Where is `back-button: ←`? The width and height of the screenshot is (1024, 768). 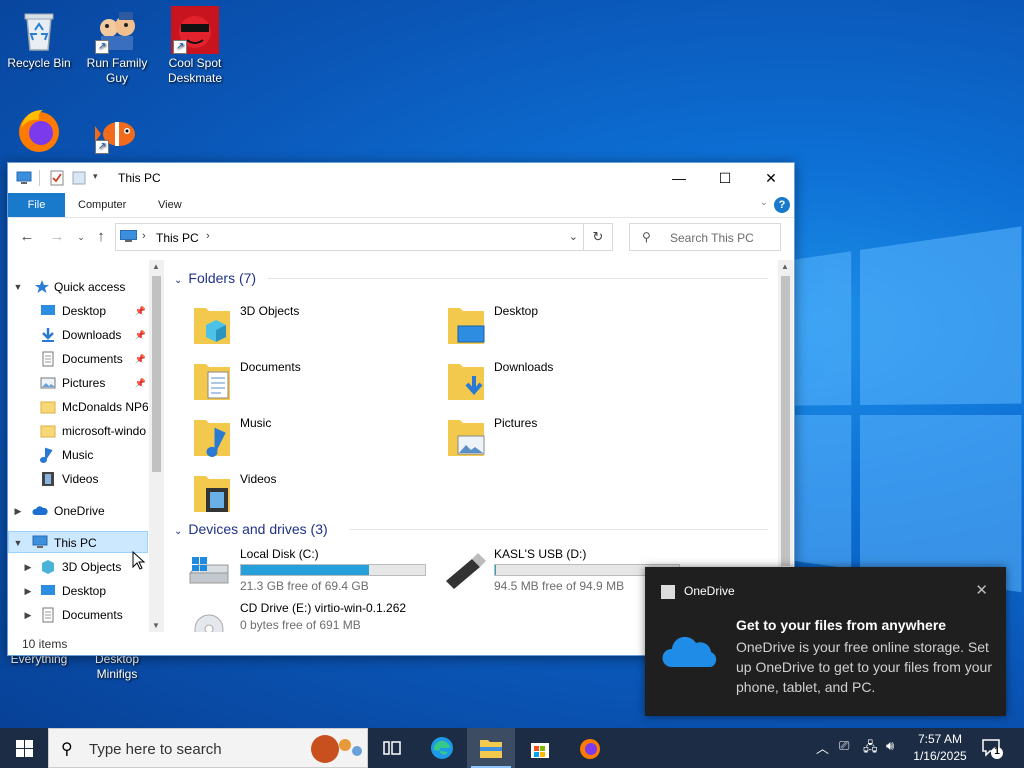
back-button: ← is located at coordinates (27, 237).